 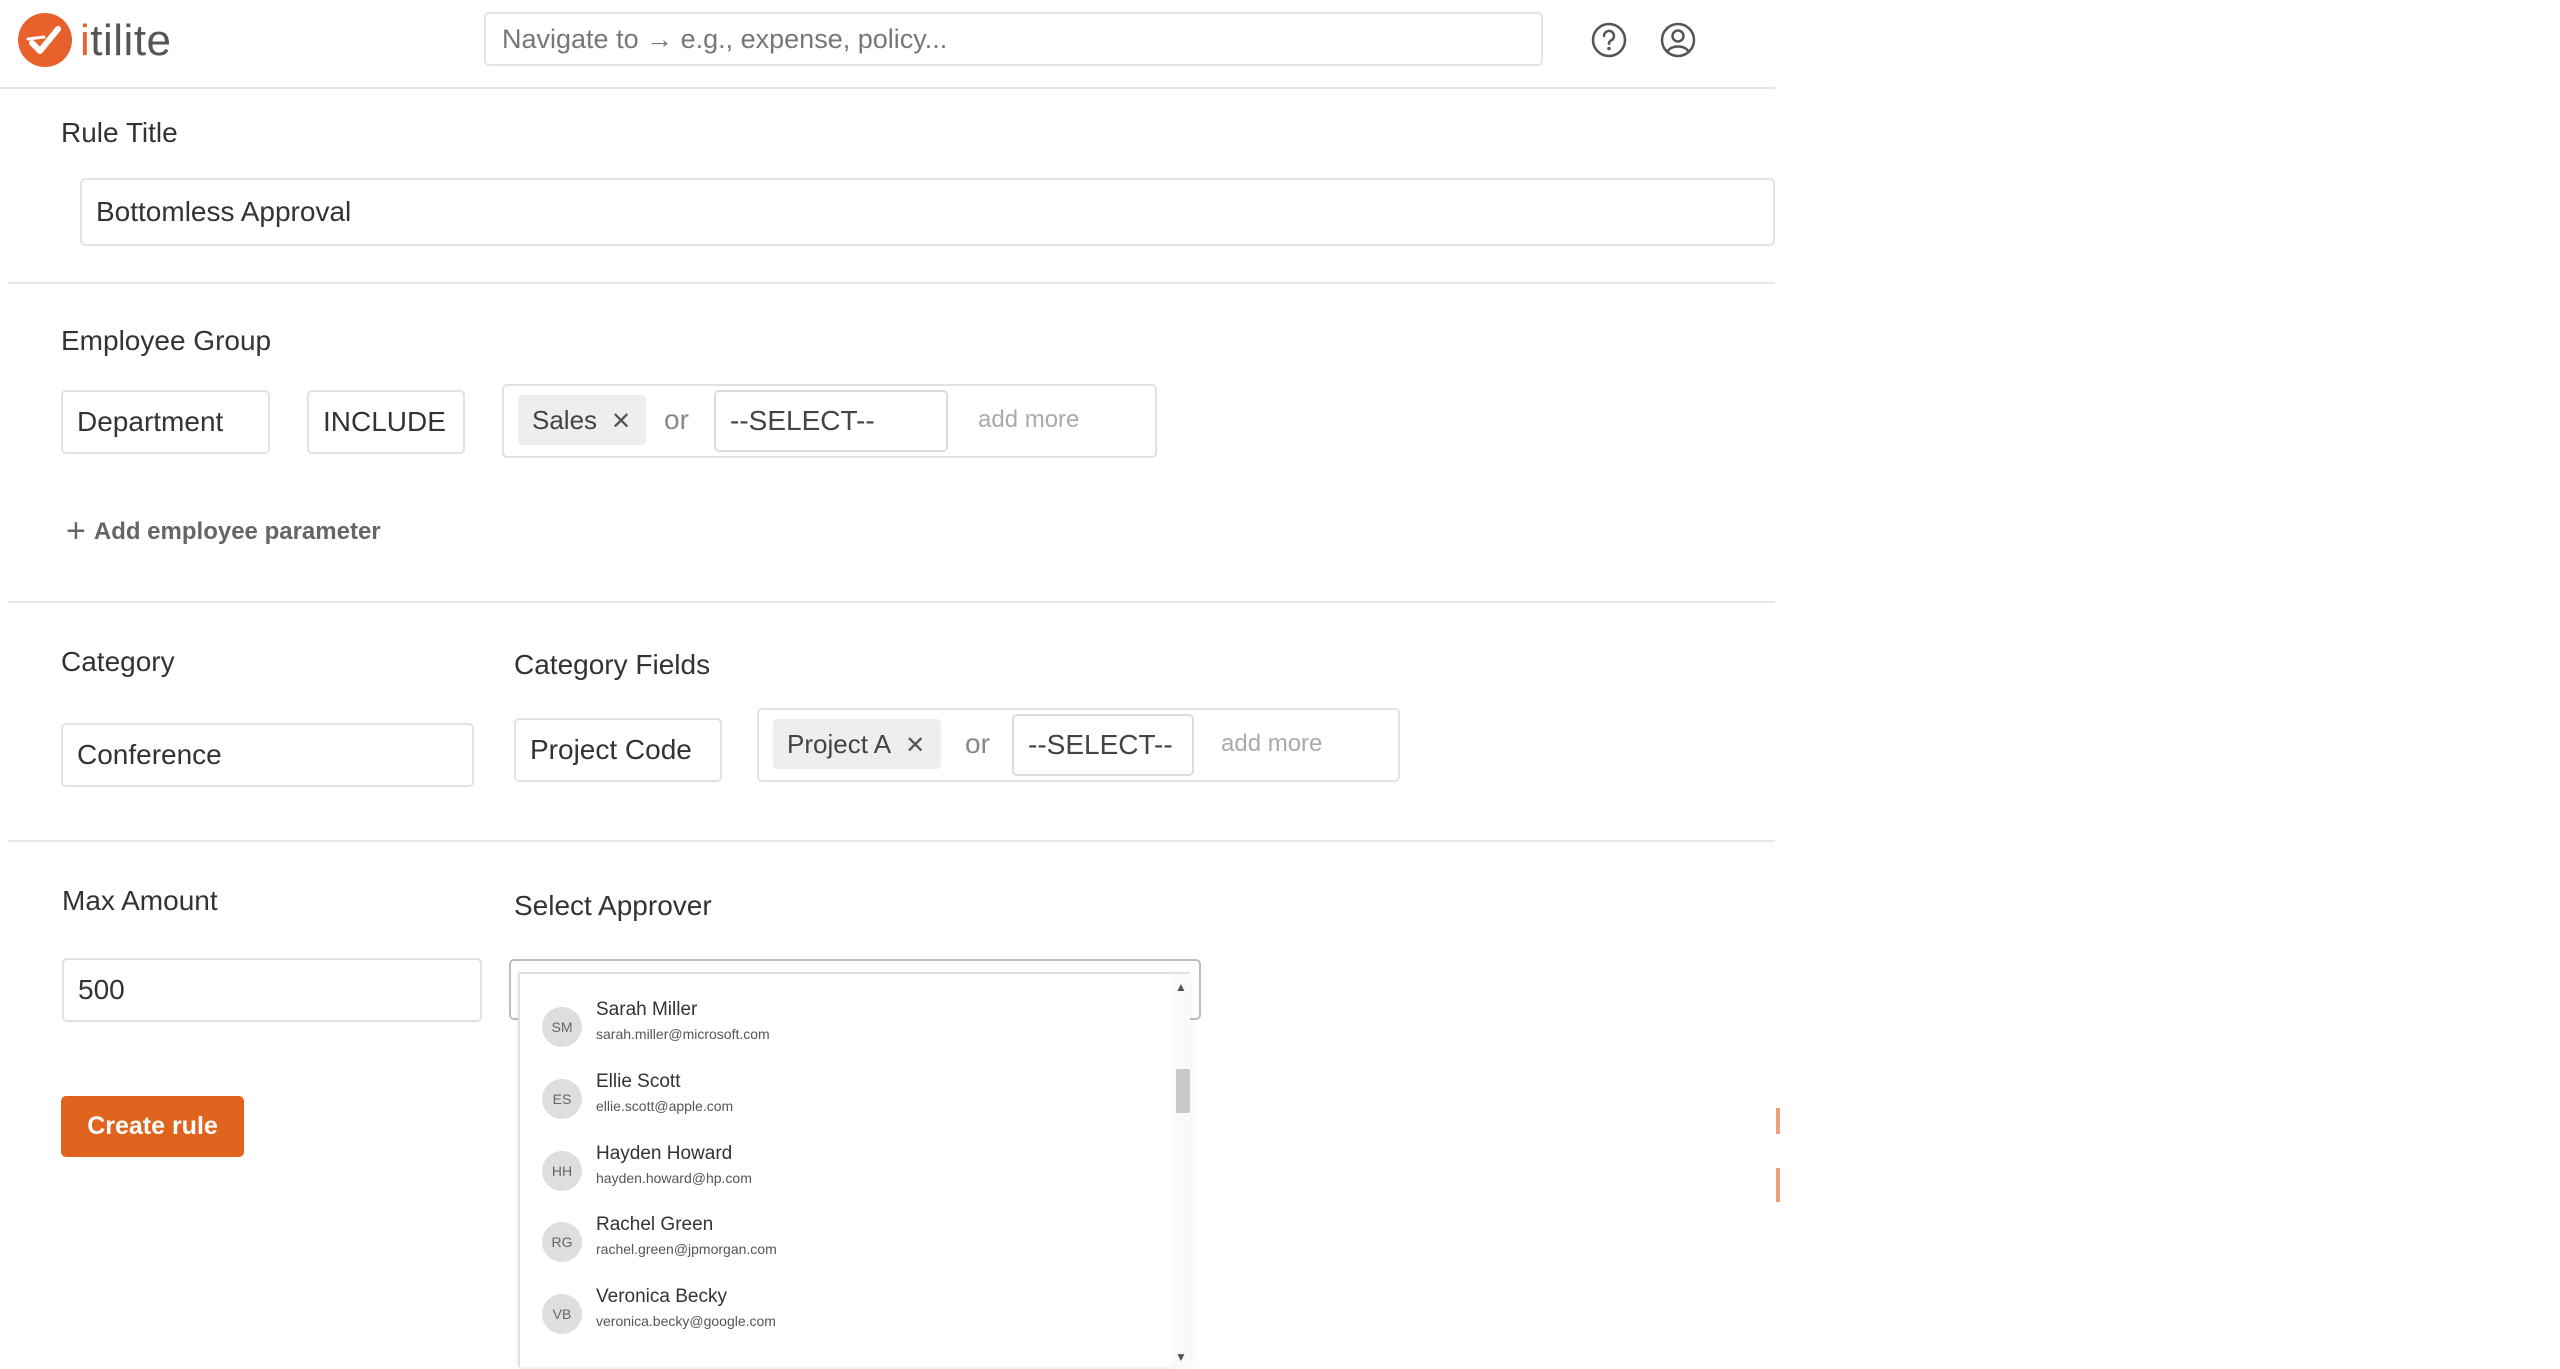 What do you see at coordinates (686, 1249) in the screenshot?
I see `approver-email: rachel.green@jpmorgan.com` at bounding box center [686, 1249].